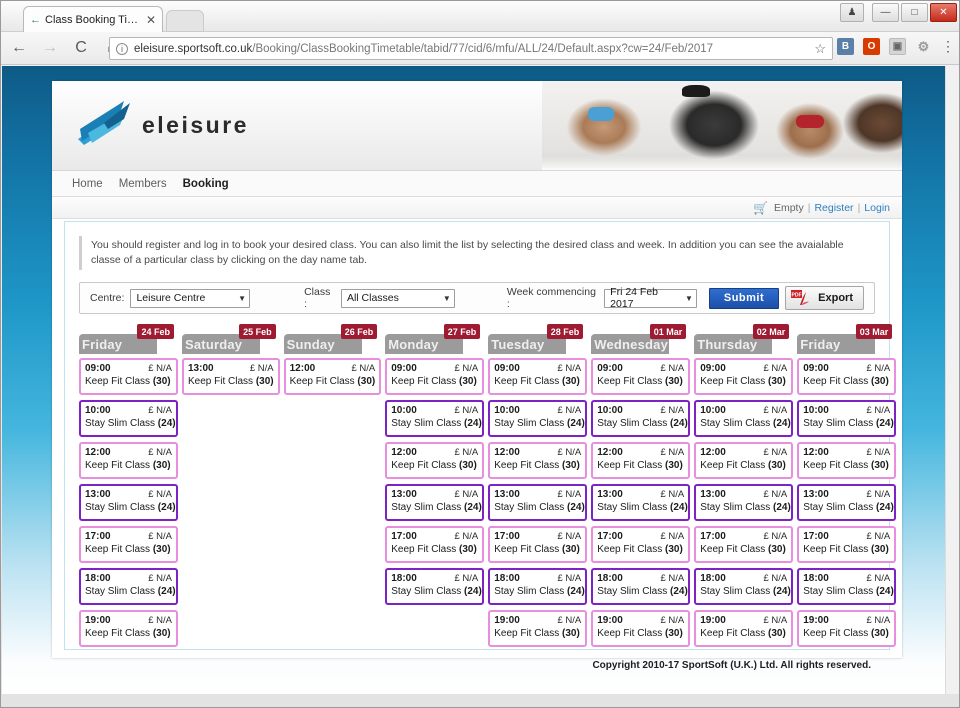 This screenshot has height=708, width=960. I want to click on minimize-button: —, so click(885, 12).